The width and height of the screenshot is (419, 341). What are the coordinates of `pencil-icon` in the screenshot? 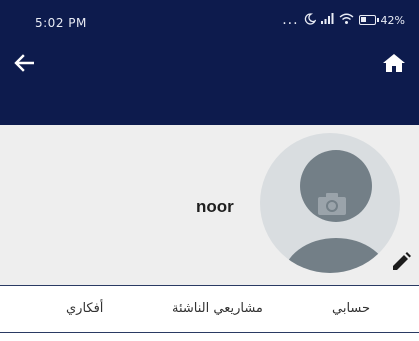 It's located at (401, 262).